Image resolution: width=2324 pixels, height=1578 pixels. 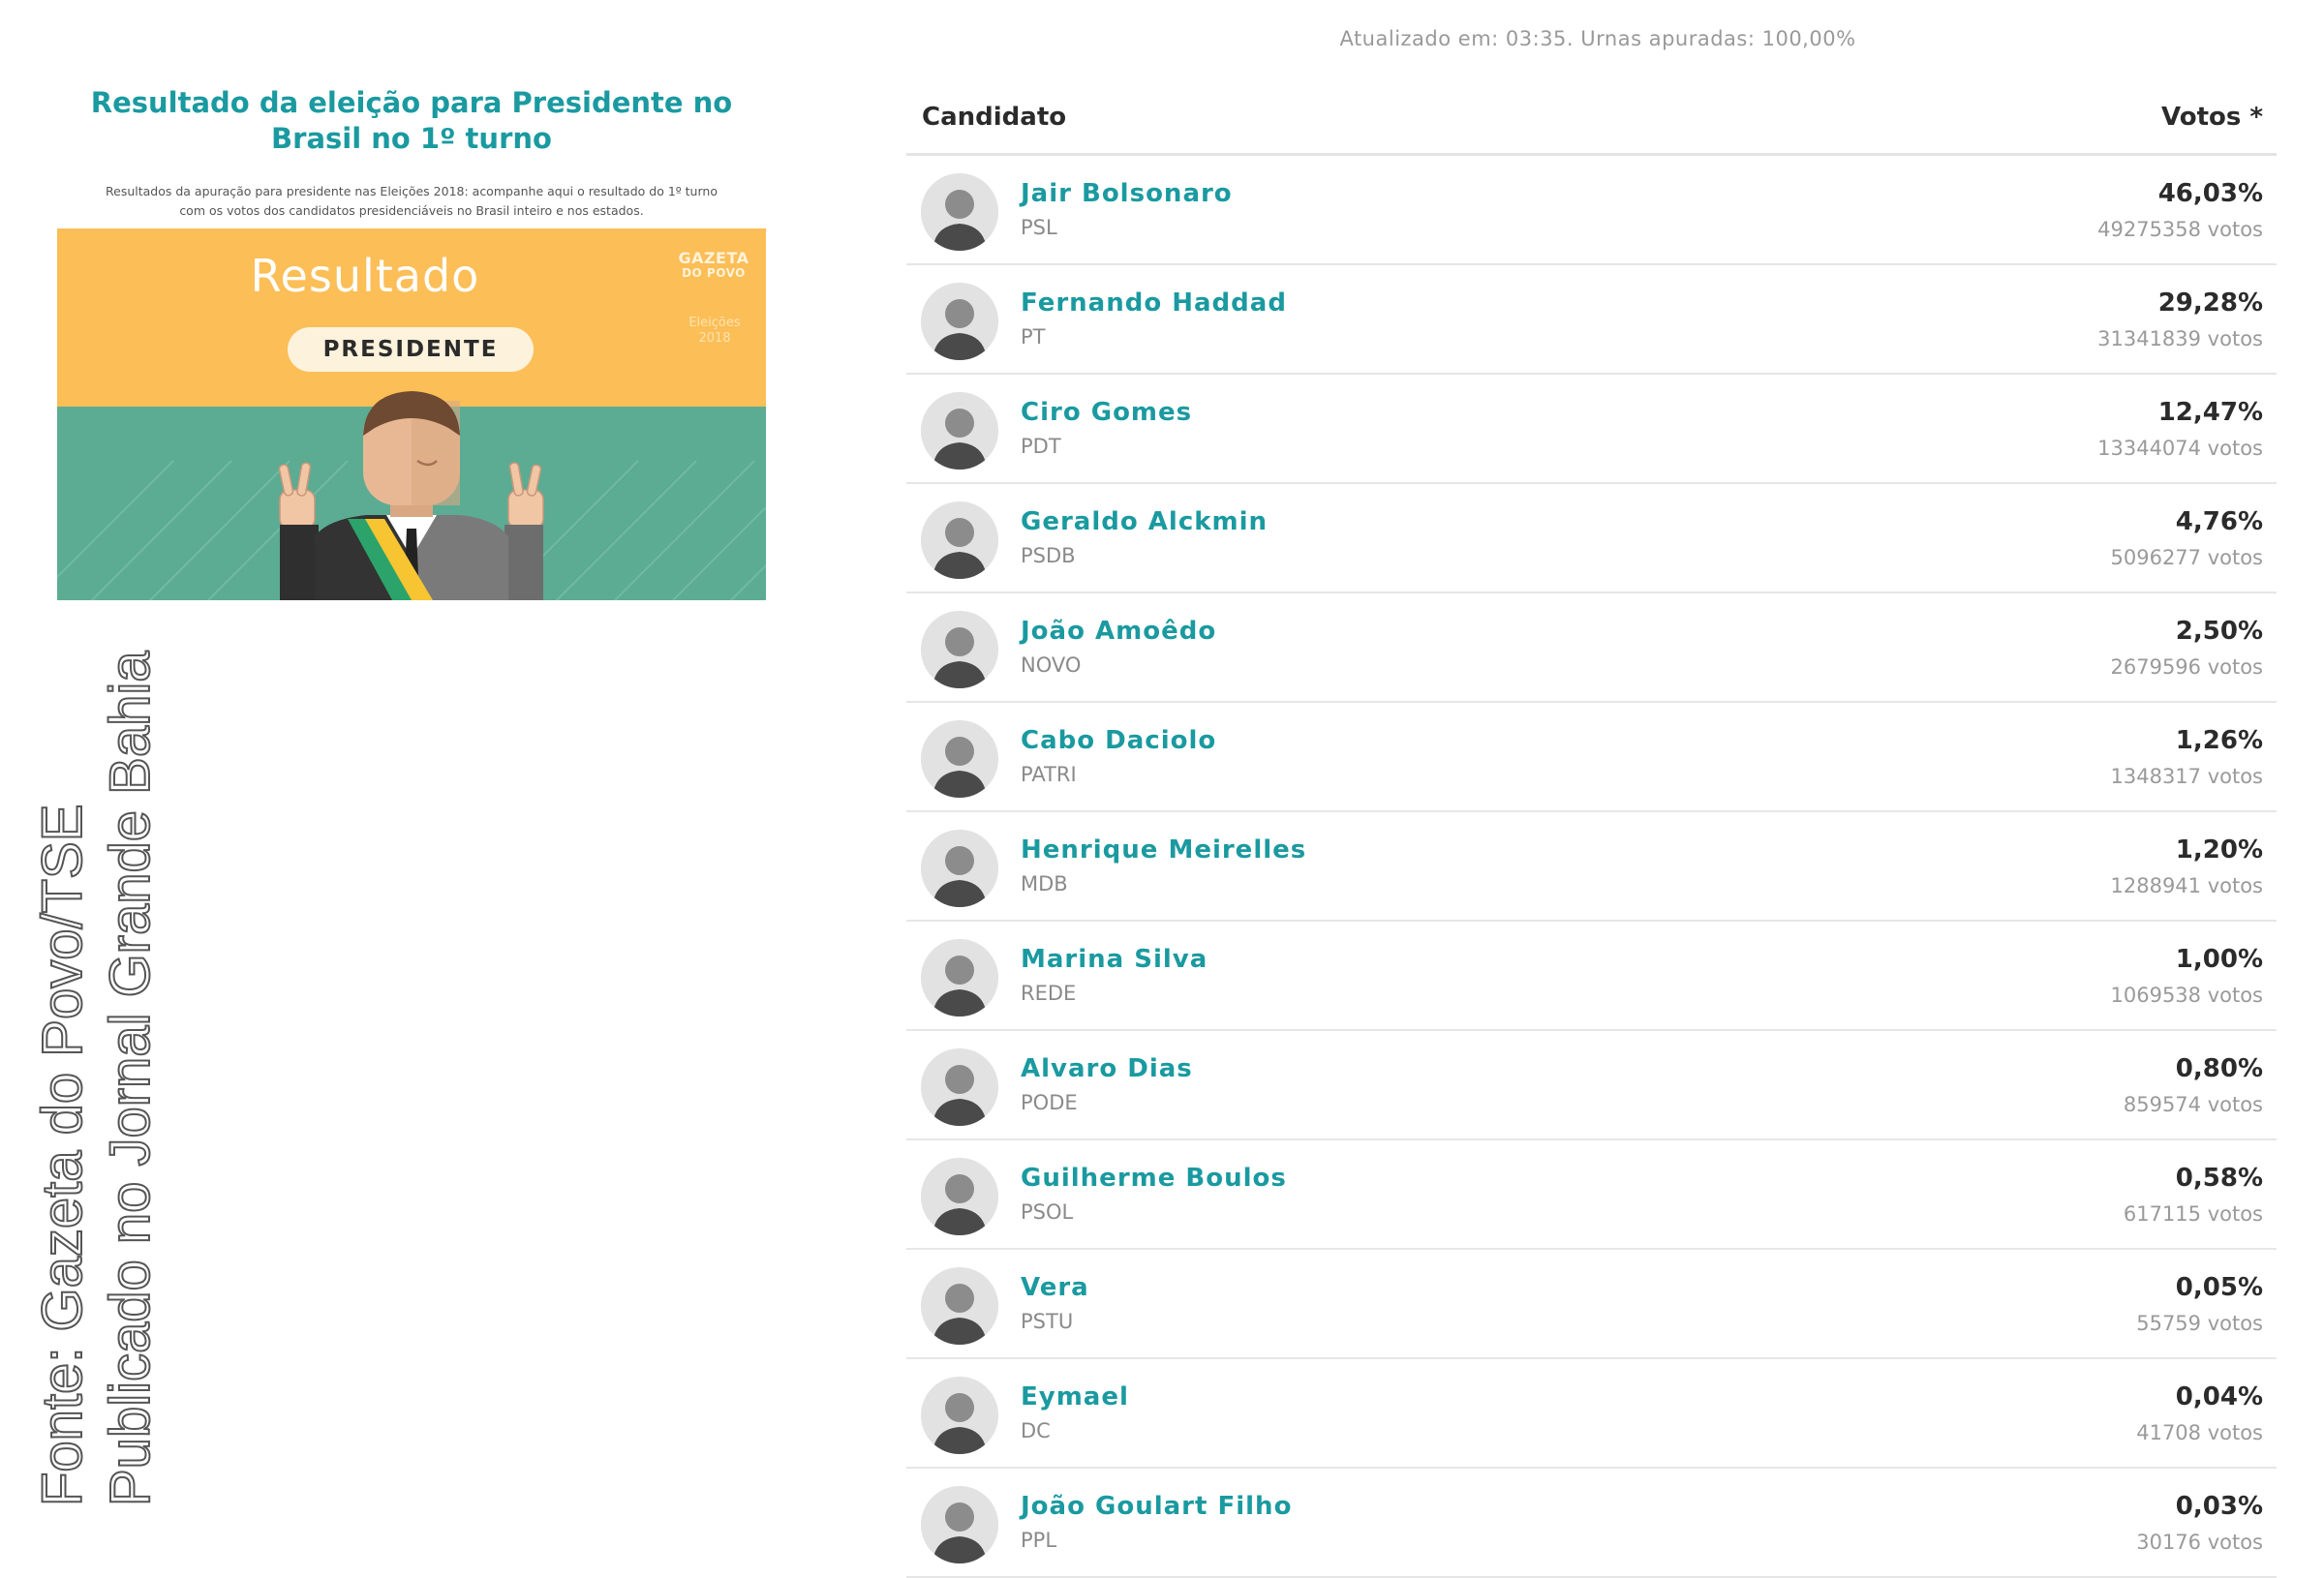 I want to click on candidate-votes: 41708 votos, so click(x=2200, y=1432).